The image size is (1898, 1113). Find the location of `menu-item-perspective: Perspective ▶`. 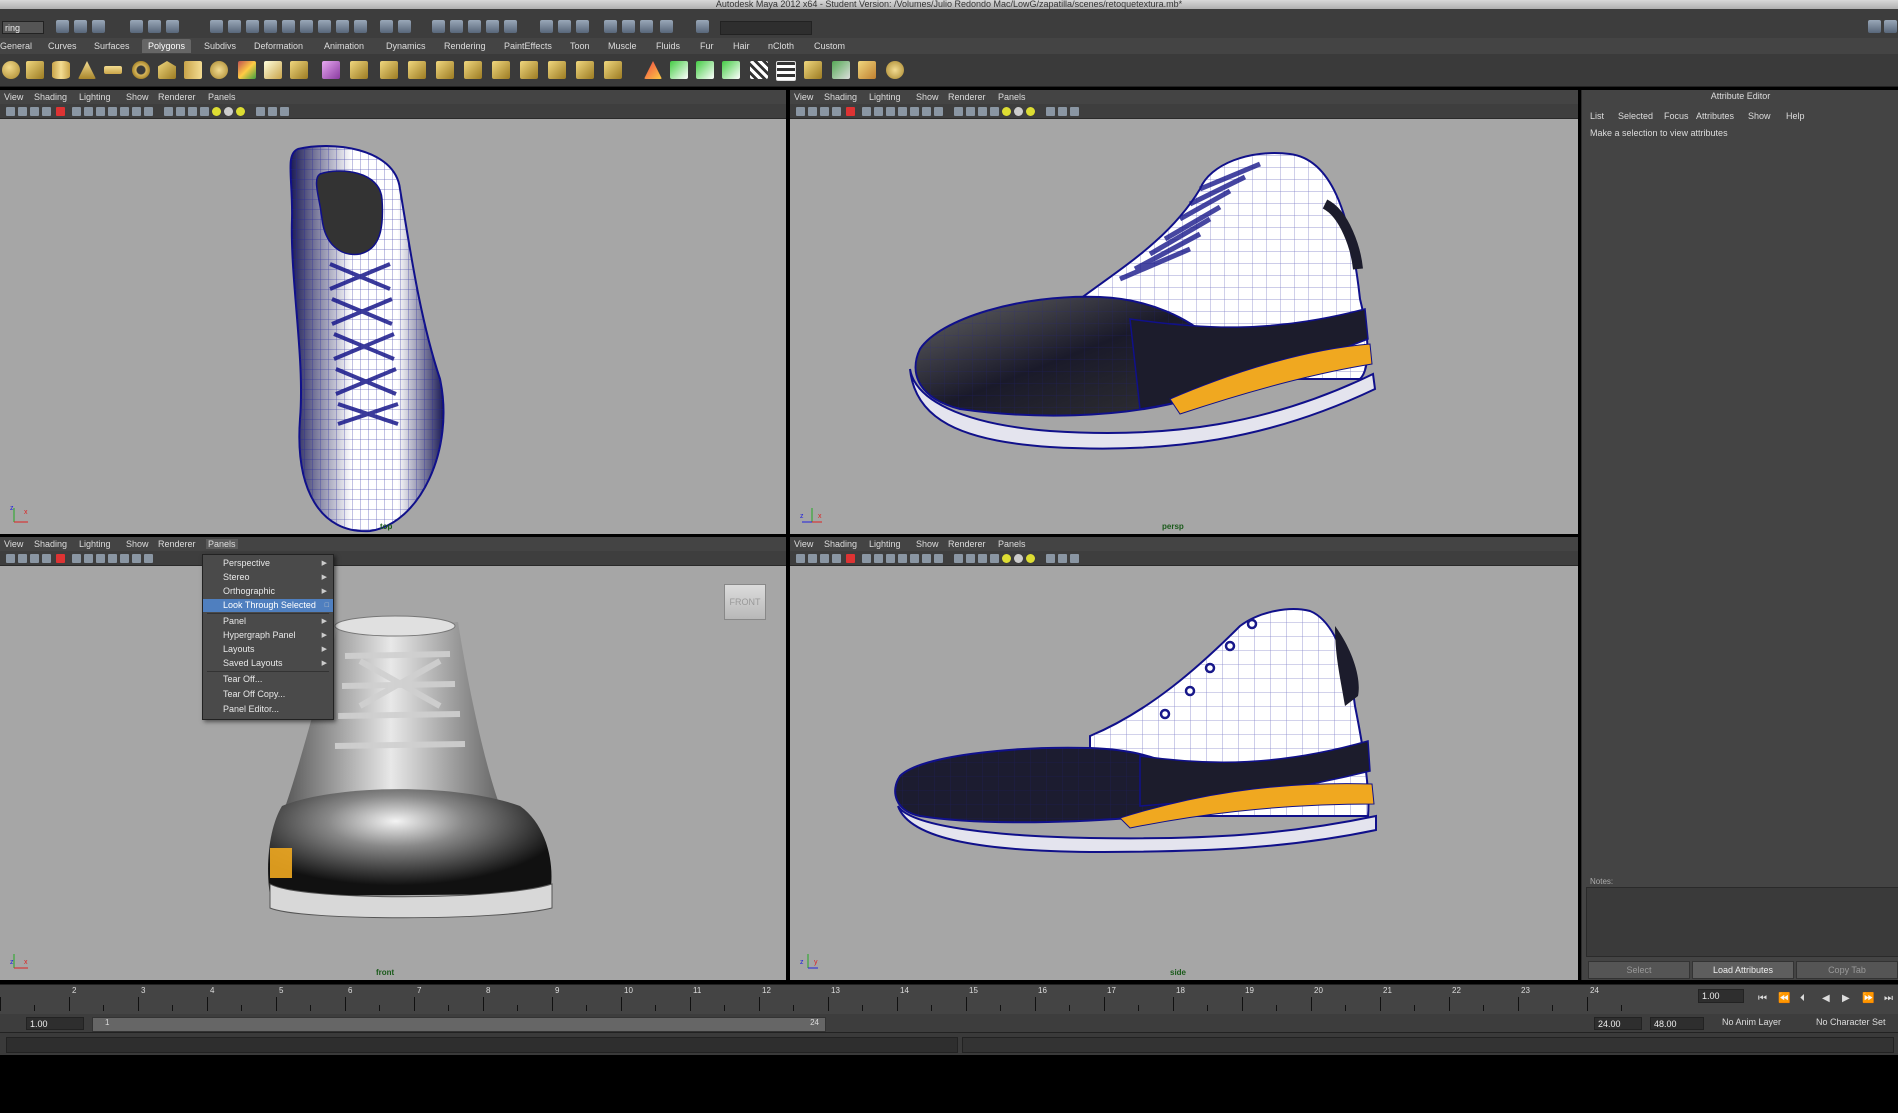

menu-item-perspective: Perspective ▶ is located at coordinates (268, 563).